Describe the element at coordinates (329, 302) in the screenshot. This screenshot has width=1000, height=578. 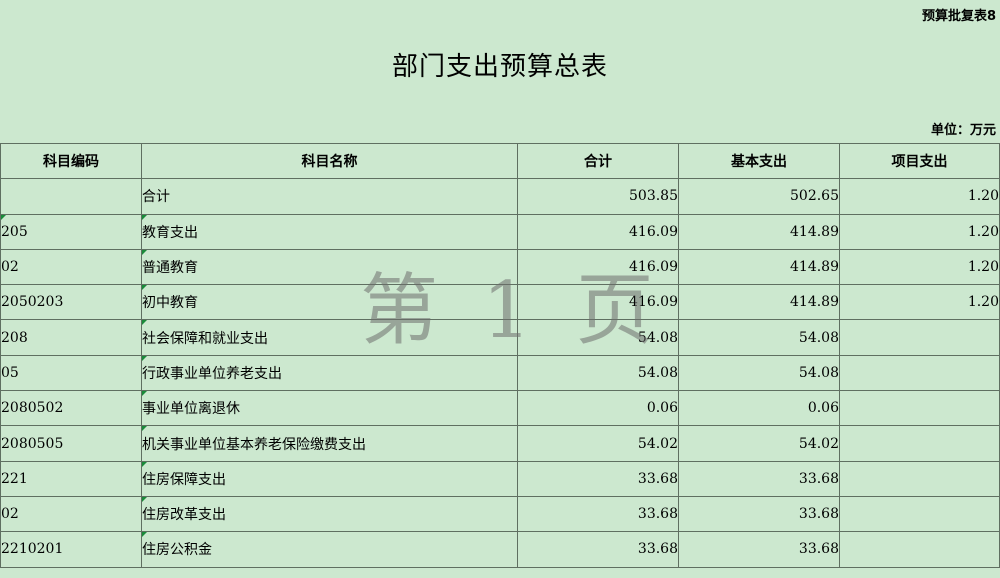
I see `cell-name: 初中教育` at that location.